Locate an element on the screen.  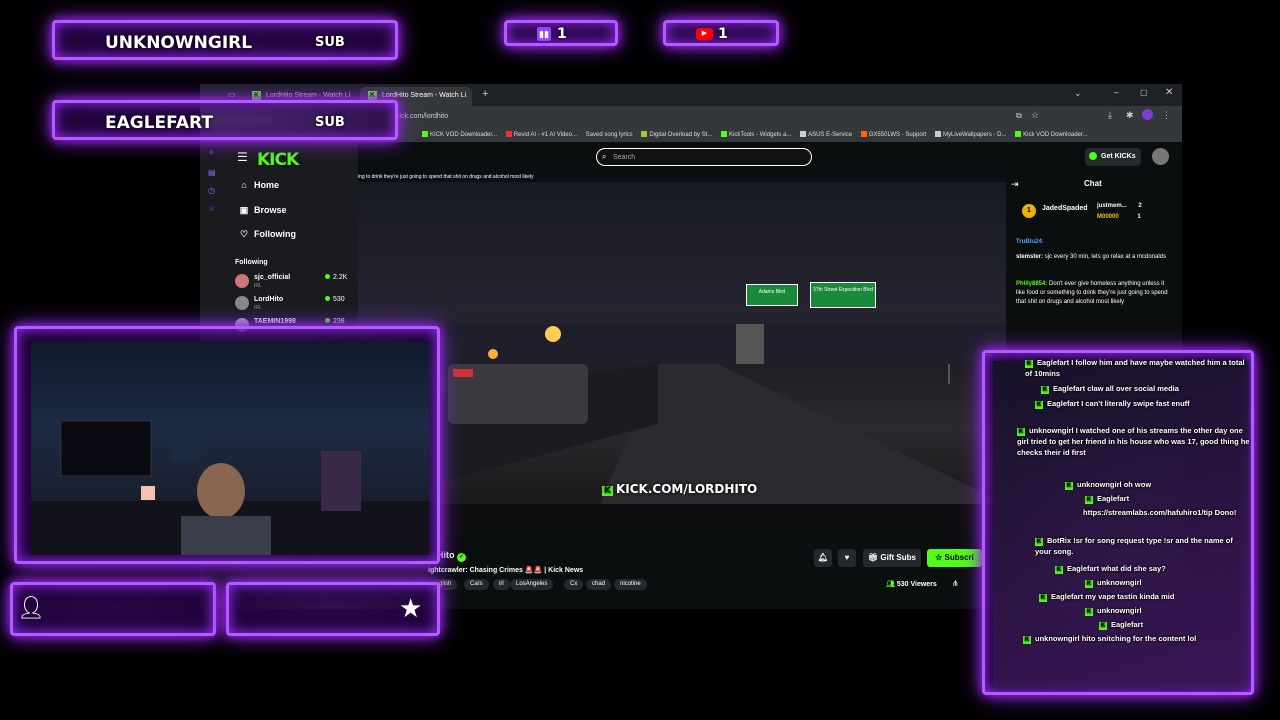
minimize-button: – is located at coordinates (1116, 92).